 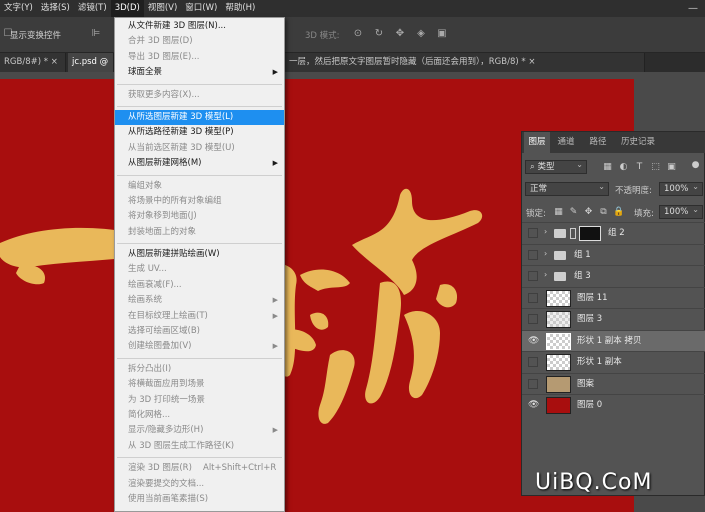 What do you see at coordinates (590, 233) in the screenshot?
I see `mask-thumbnail` at bounding box center [590, 233].